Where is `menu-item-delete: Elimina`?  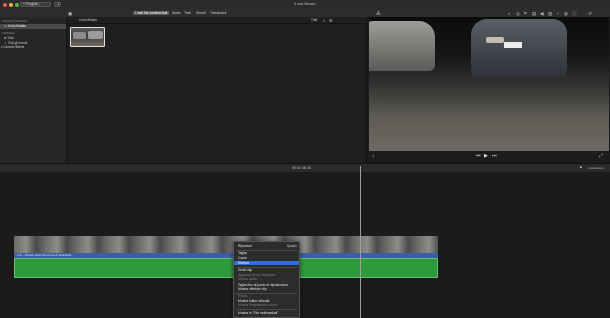
menu-item-delete: Elimina is located at coordinates (266, 262).